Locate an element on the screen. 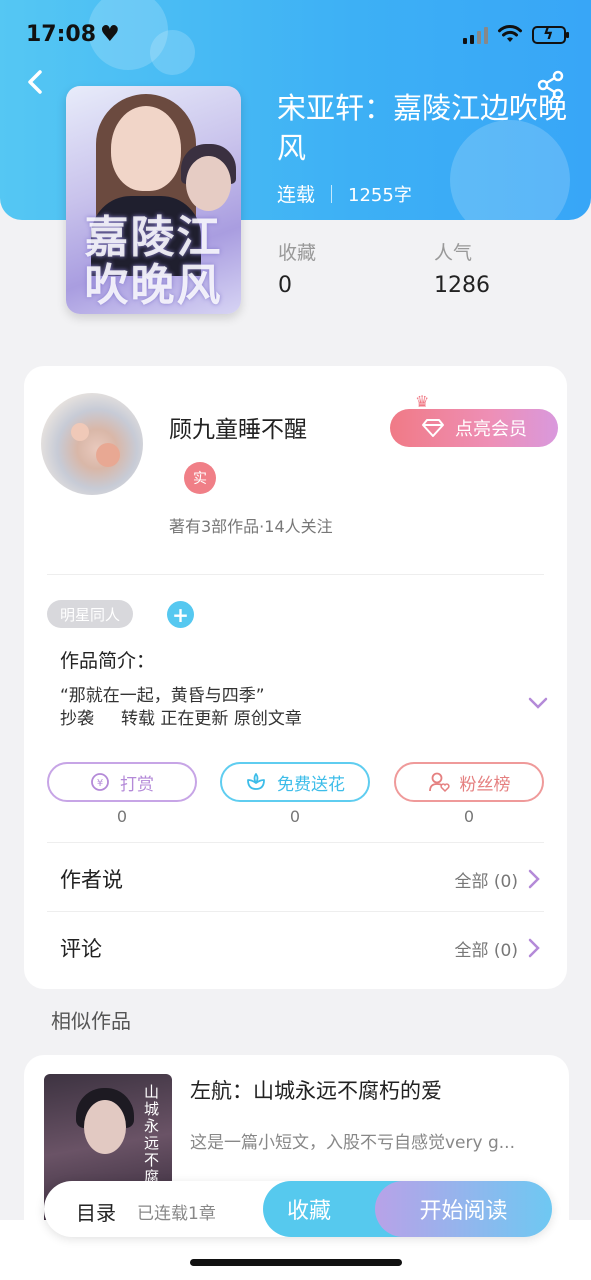 This screenshot has width=591, height=1280. send-flower-button: 免费送花 is located at coordinates (295, 782).